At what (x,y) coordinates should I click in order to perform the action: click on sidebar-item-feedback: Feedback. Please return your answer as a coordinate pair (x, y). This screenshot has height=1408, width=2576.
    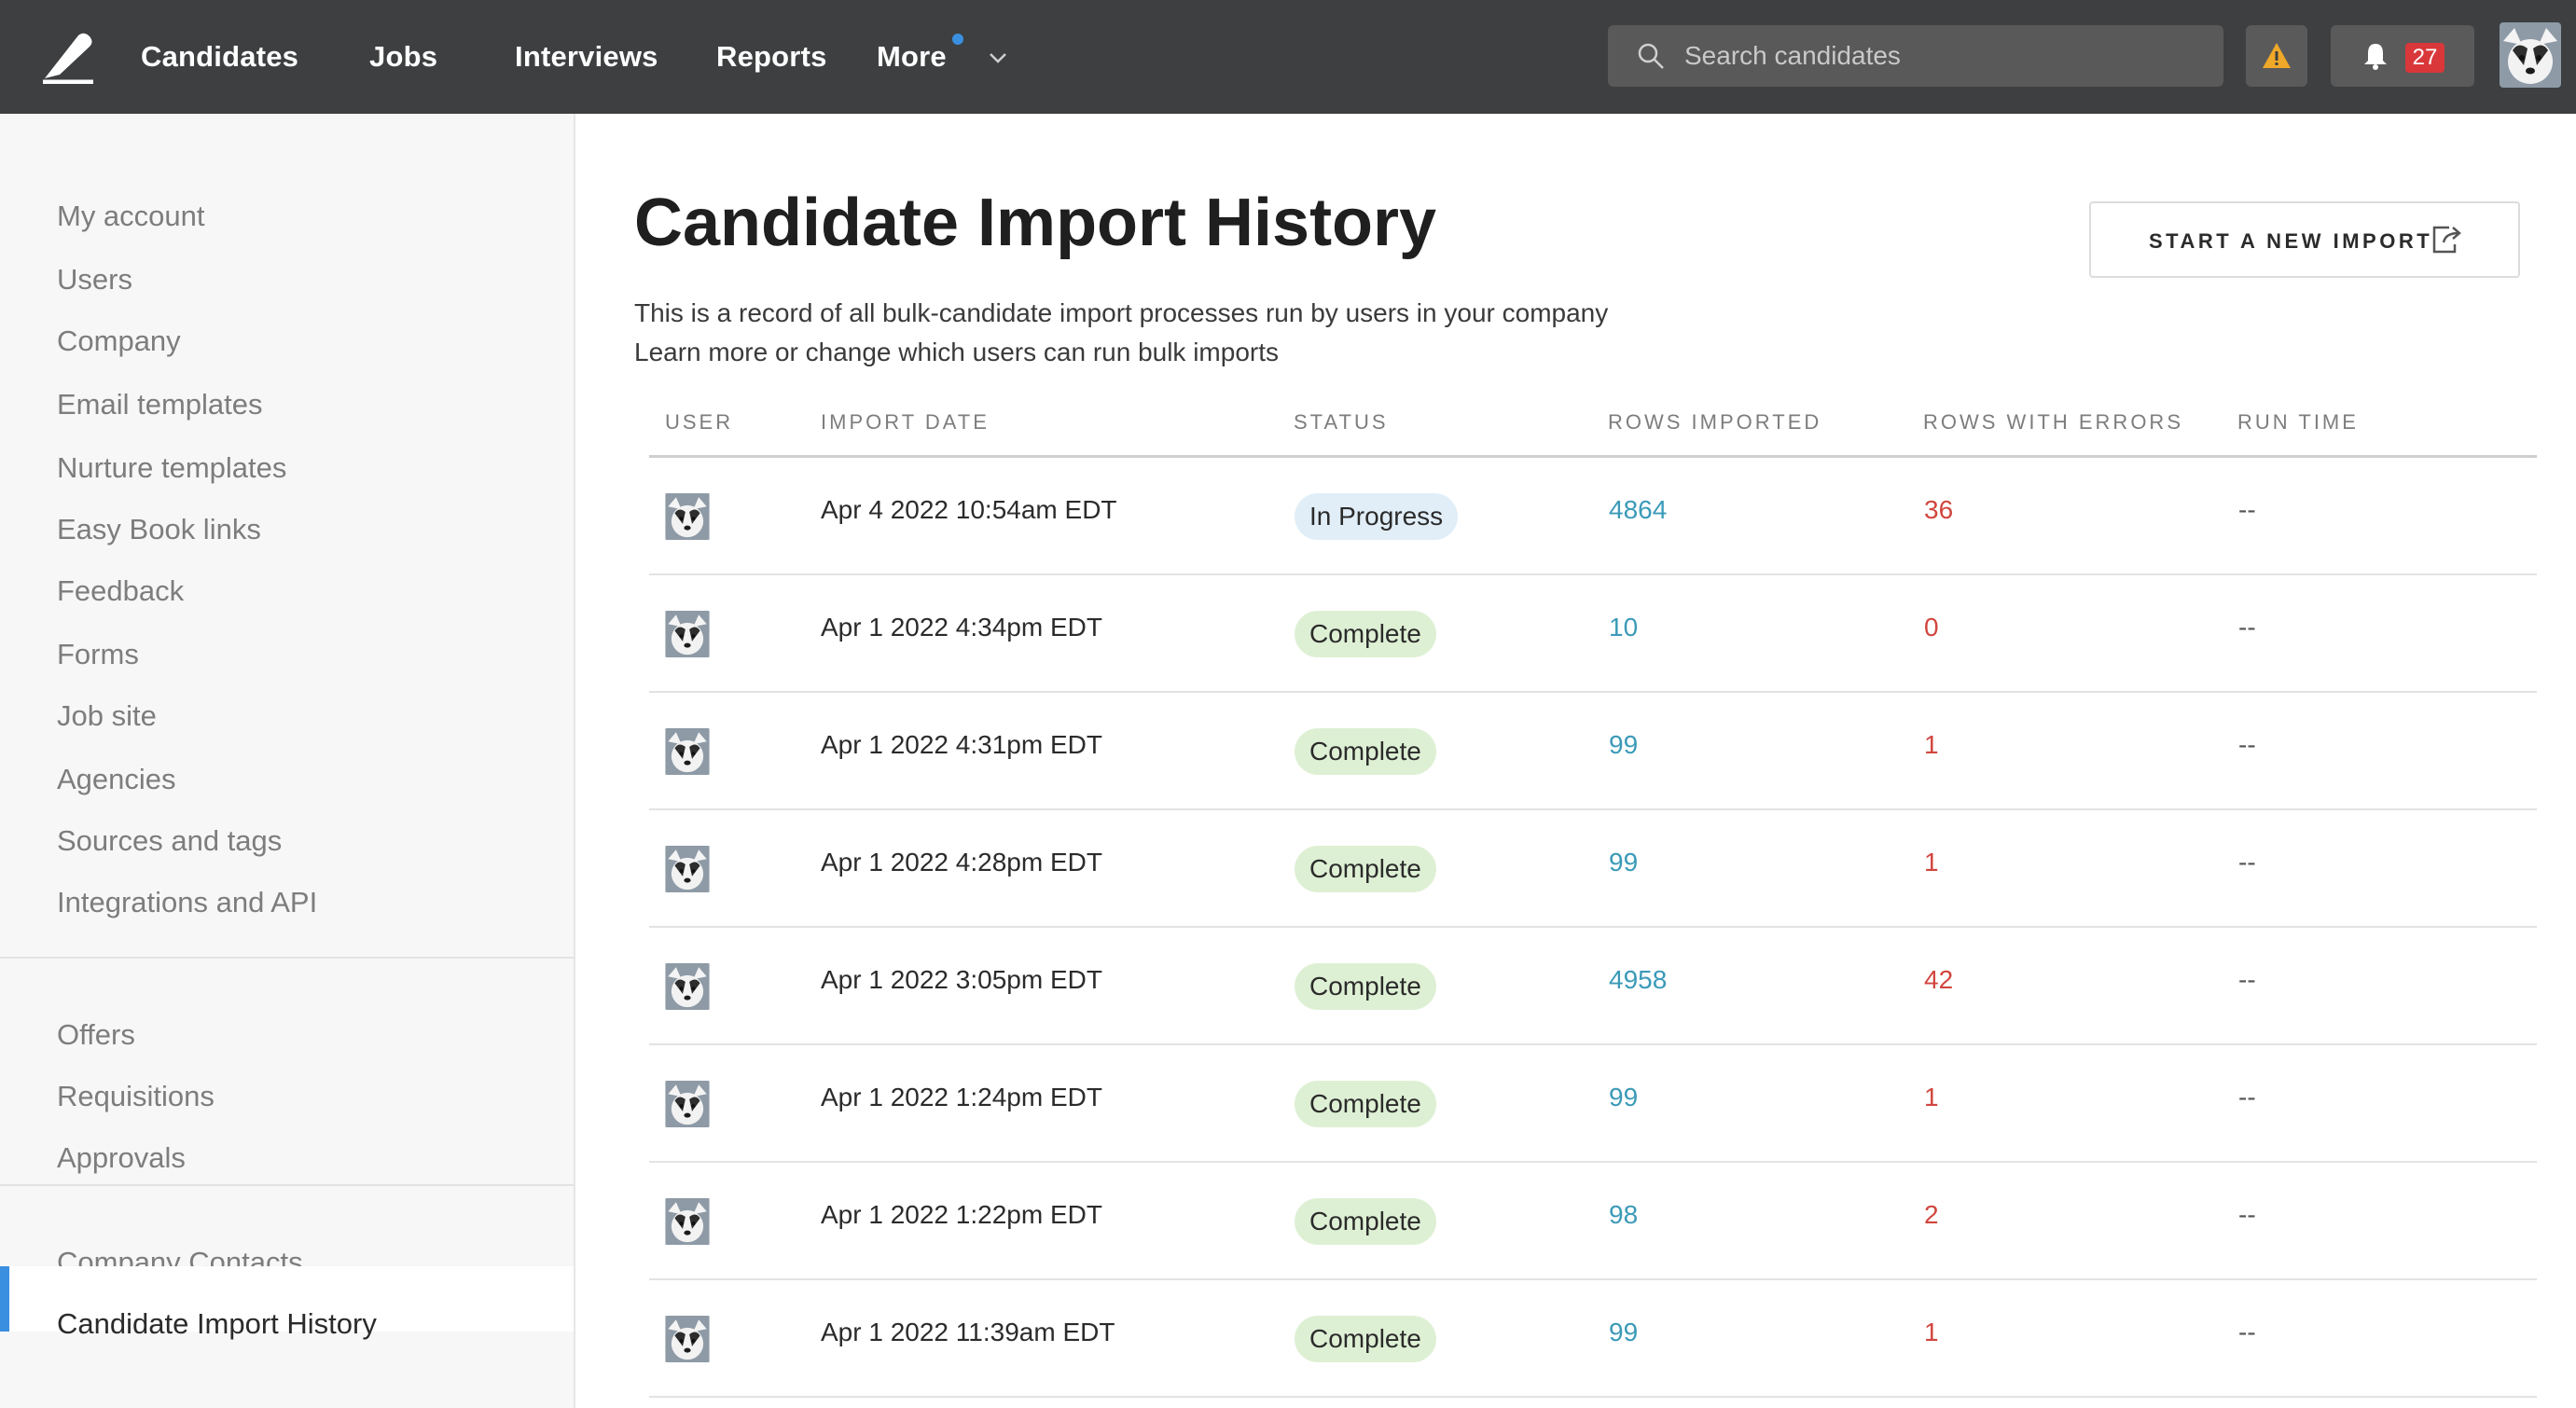
    Looking at the image, I should click on (120, 591).